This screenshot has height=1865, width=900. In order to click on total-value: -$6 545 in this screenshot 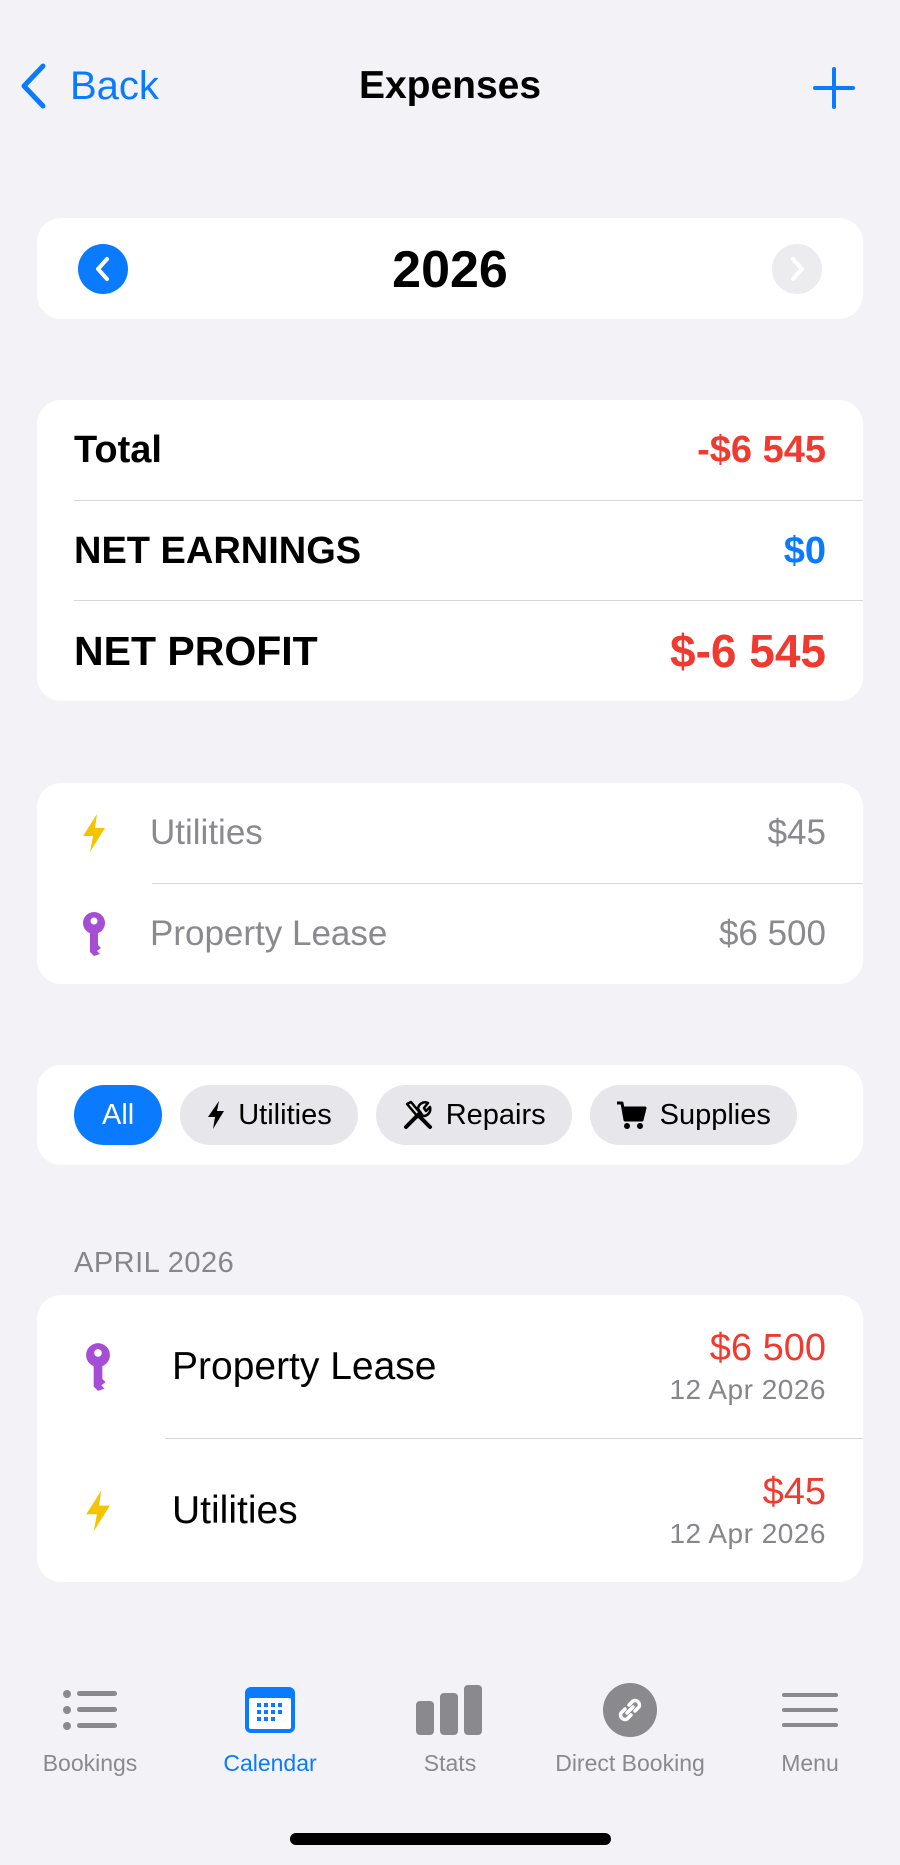, I will do `click(761, 449)`.